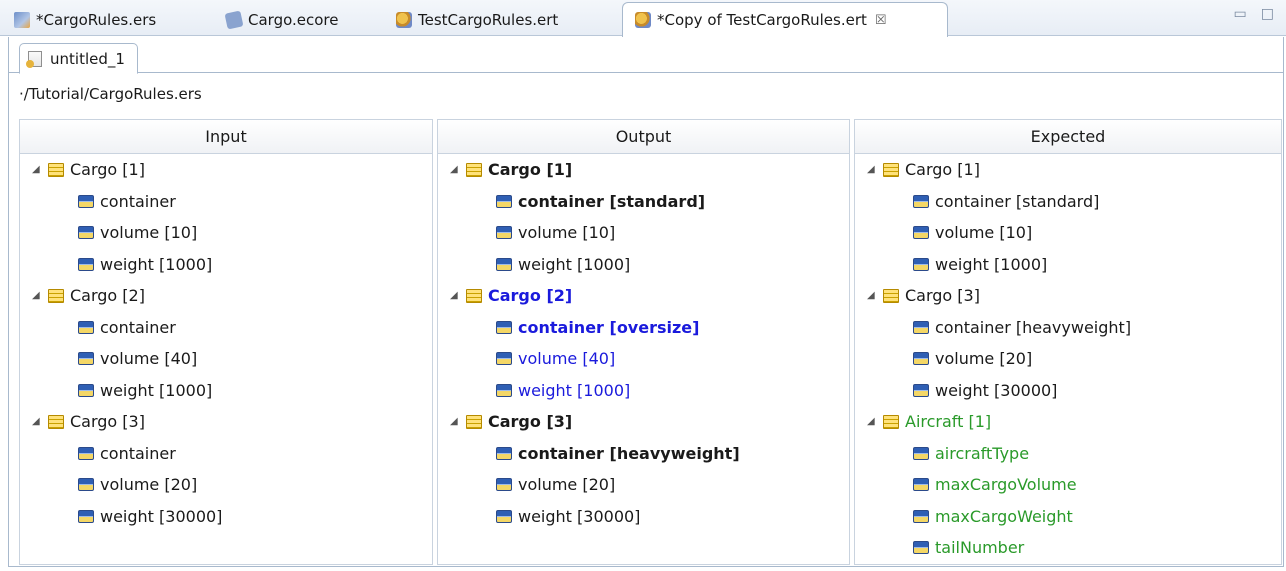 This screenshot has height=571, width=1286. I want to click on input-column-header: Input, so click(226, 137).